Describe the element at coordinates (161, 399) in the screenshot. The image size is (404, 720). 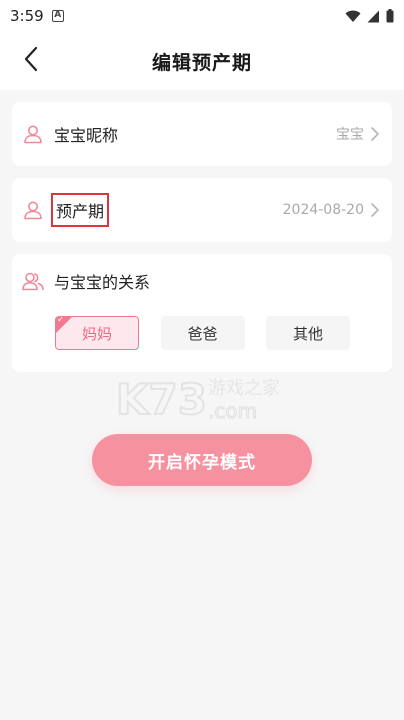
I see `watermark-brand: K73` at that location.